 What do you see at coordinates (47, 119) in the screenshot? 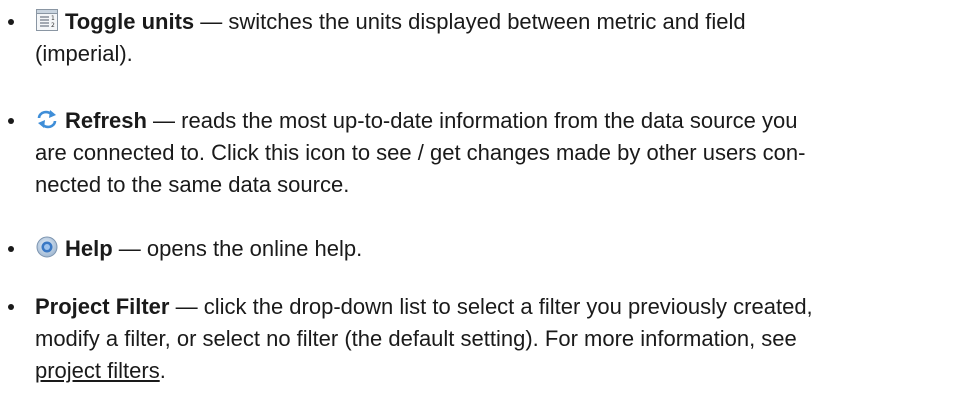
I see `refresh-icon` at bounding box center [47, 119].